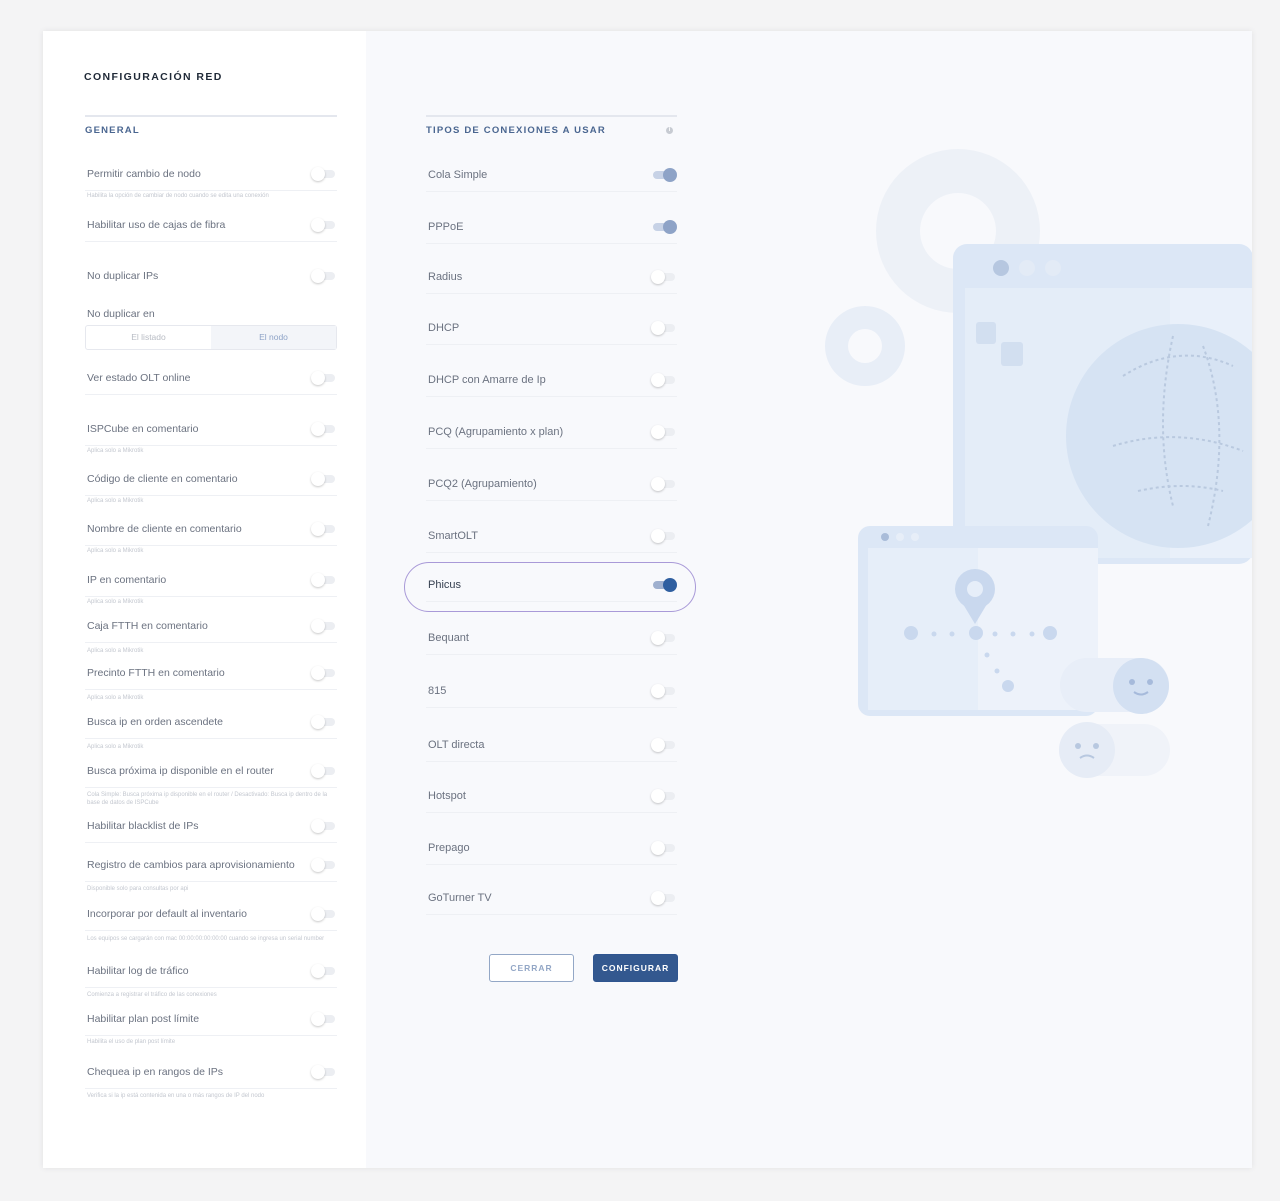 The height and width of the screenshot is (1201, 1280). Describe the element at coordinates (211, 281) in the screenshot. I see `general-row: No duplicar IPs` at that location.